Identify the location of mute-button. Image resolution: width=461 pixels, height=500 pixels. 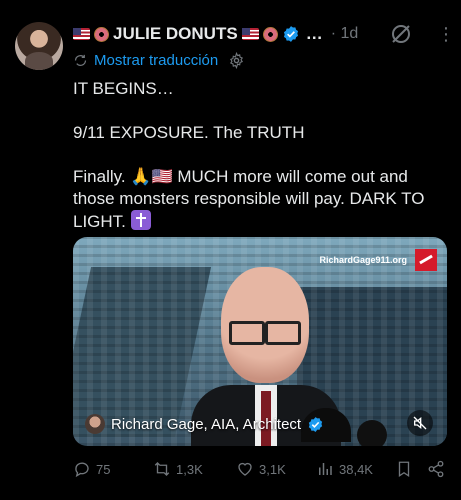
(420, 423).